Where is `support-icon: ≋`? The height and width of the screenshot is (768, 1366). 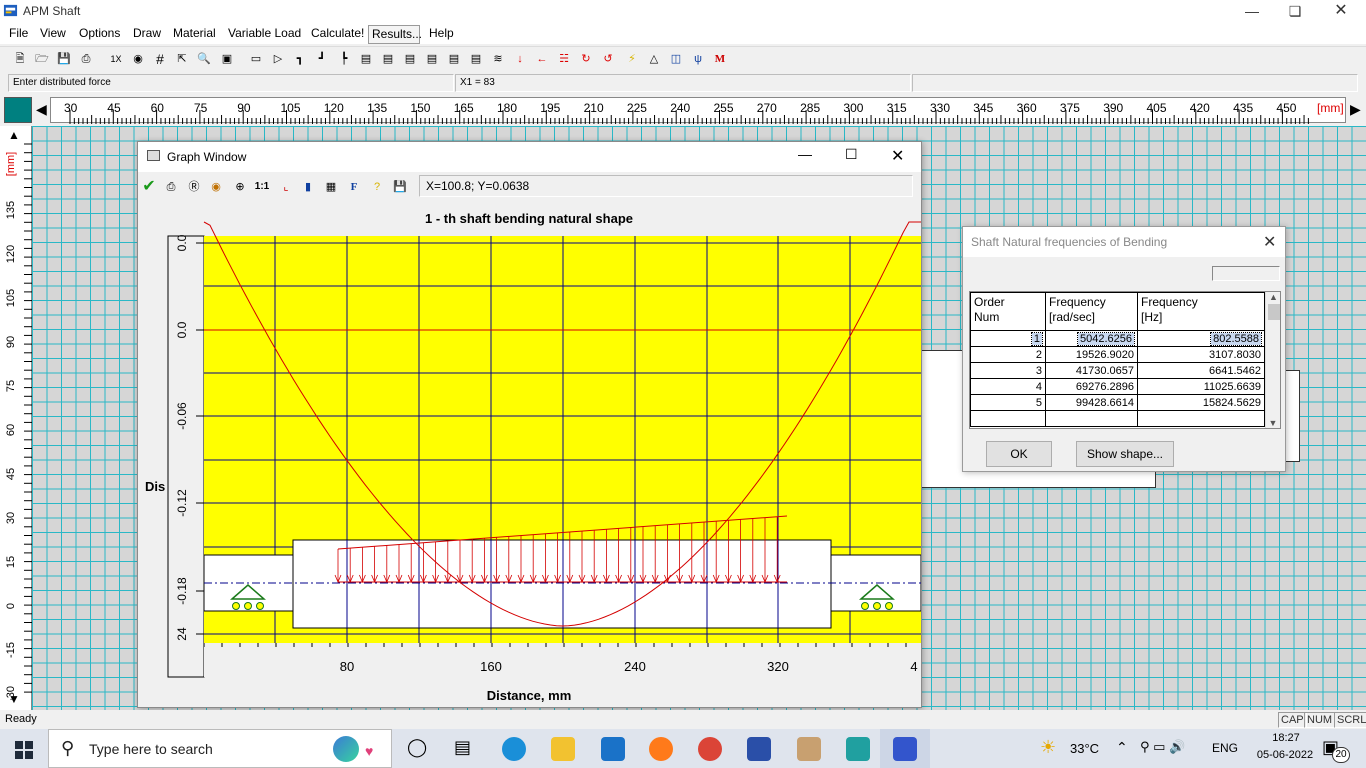
support-icon: ≋ is located at coordinates (498, 59).